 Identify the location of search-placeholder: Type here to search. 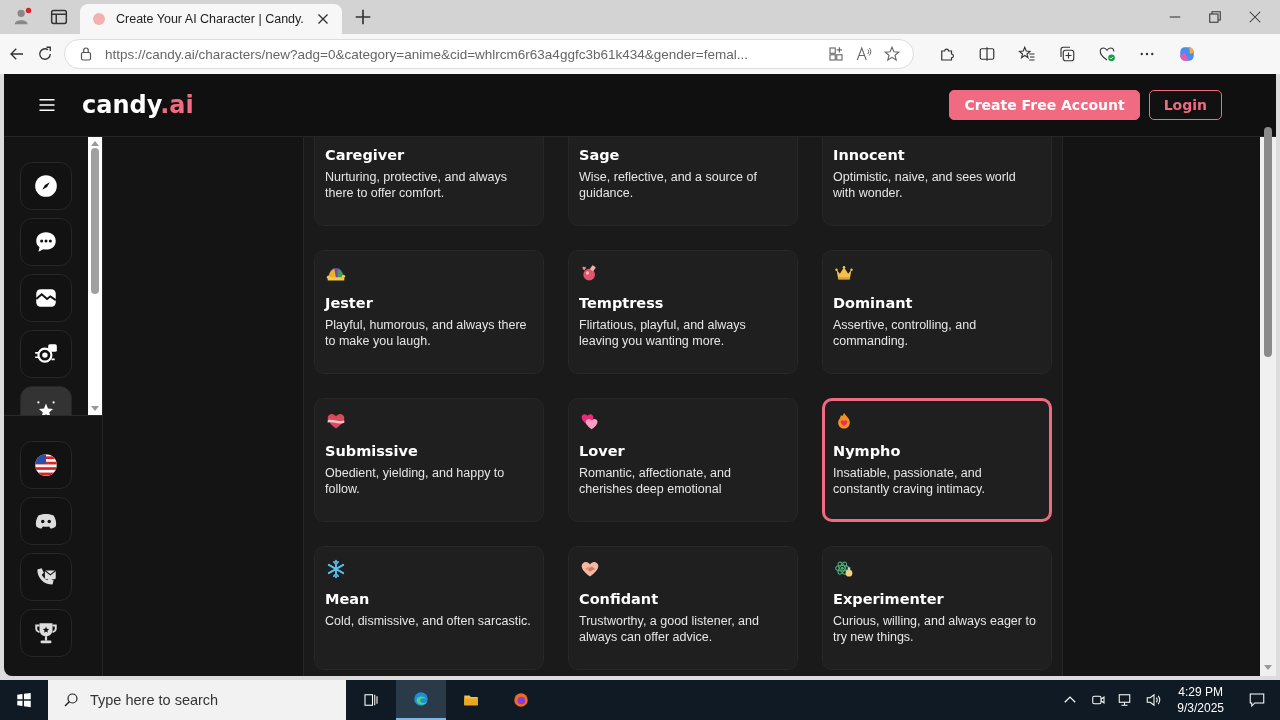
(154, 700).